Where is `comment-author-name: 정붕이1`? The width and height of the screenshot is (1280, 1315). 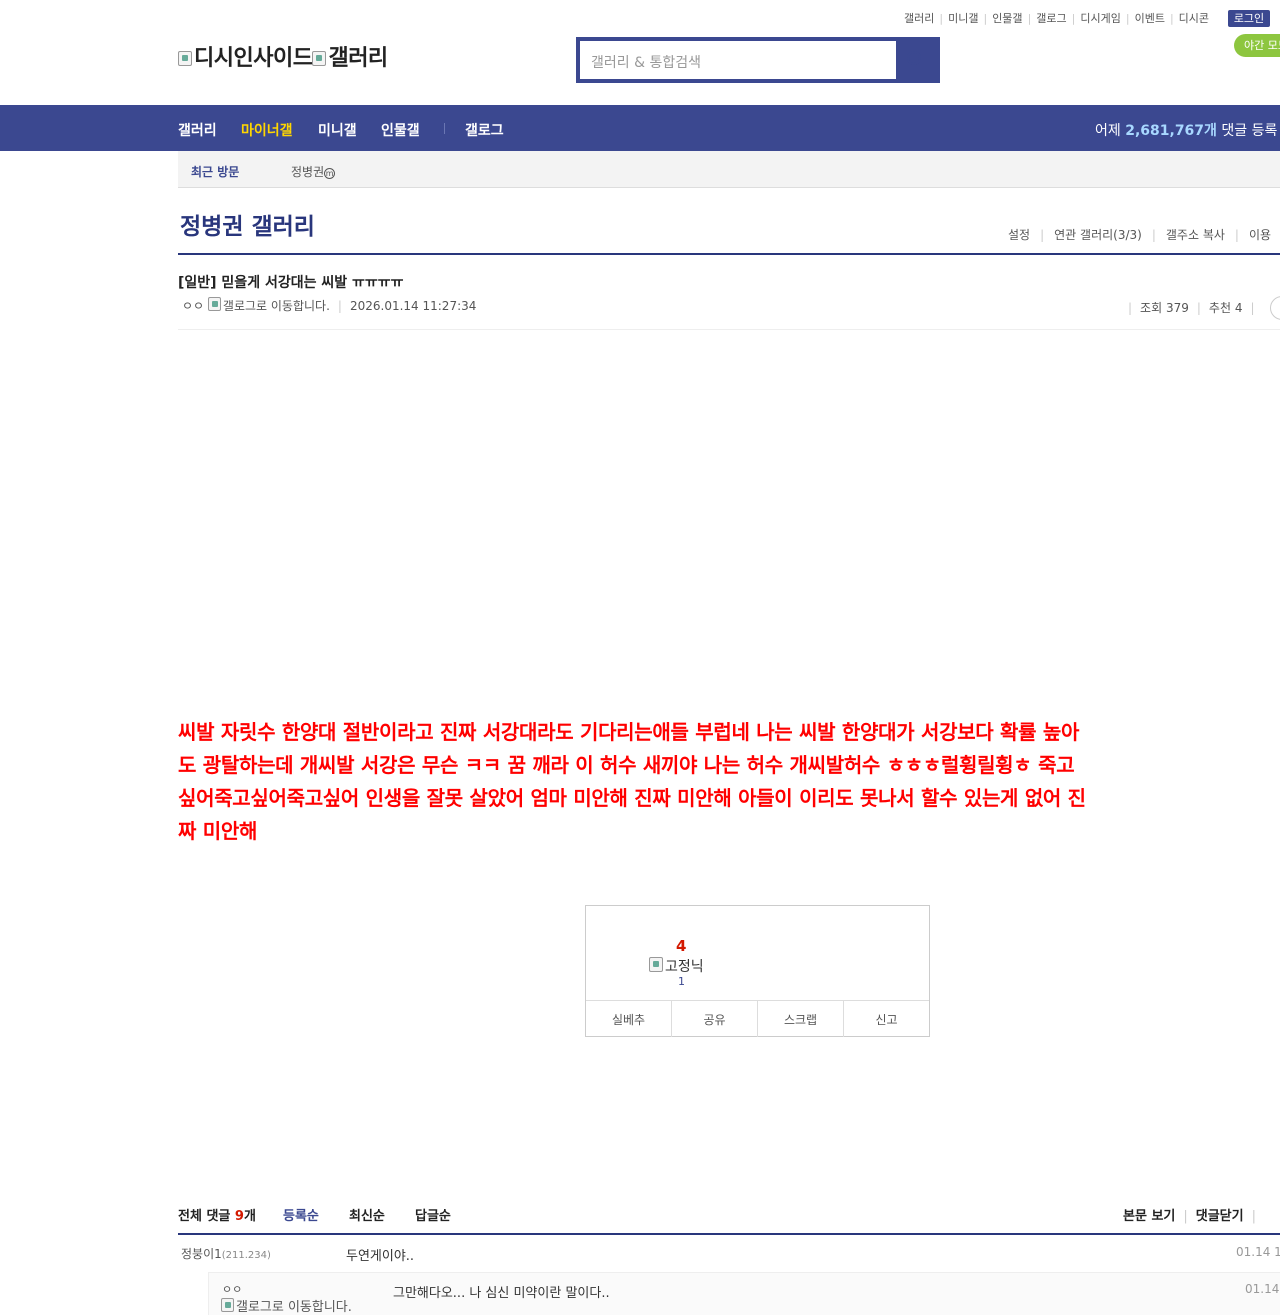 comment-author-name: 정붕이1 is located at coordinates (201, 1254).